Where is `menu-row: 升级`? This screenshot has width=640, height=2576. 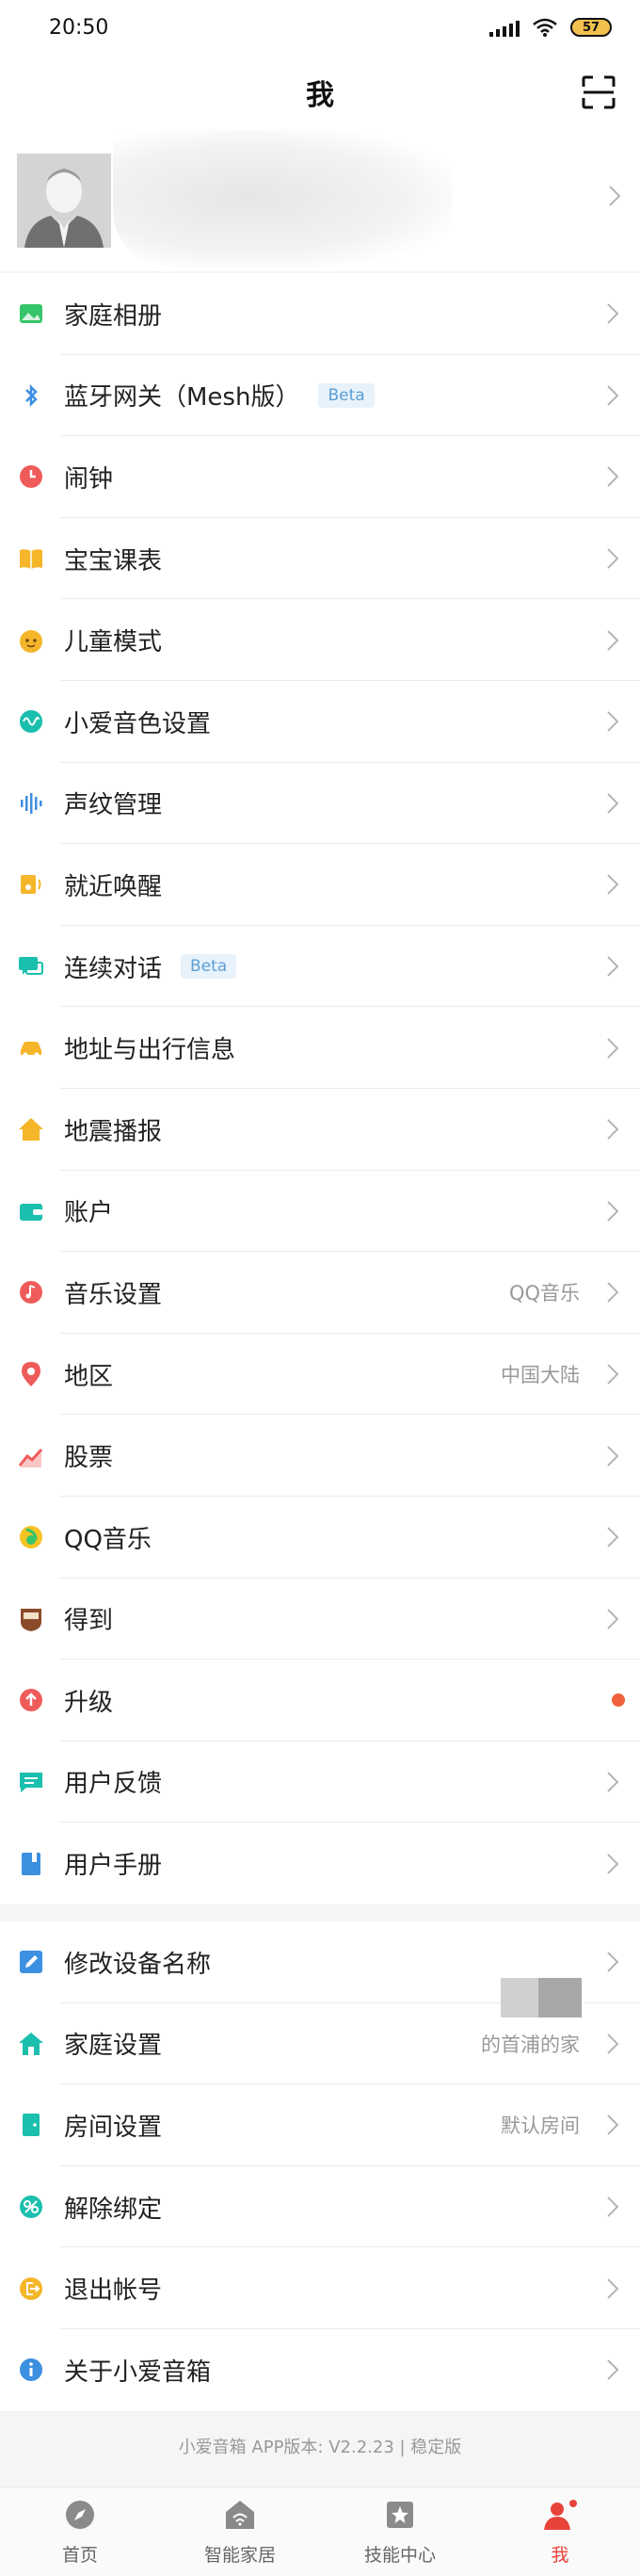
menu-row: 升级 is located at coordinates (320, 1701).